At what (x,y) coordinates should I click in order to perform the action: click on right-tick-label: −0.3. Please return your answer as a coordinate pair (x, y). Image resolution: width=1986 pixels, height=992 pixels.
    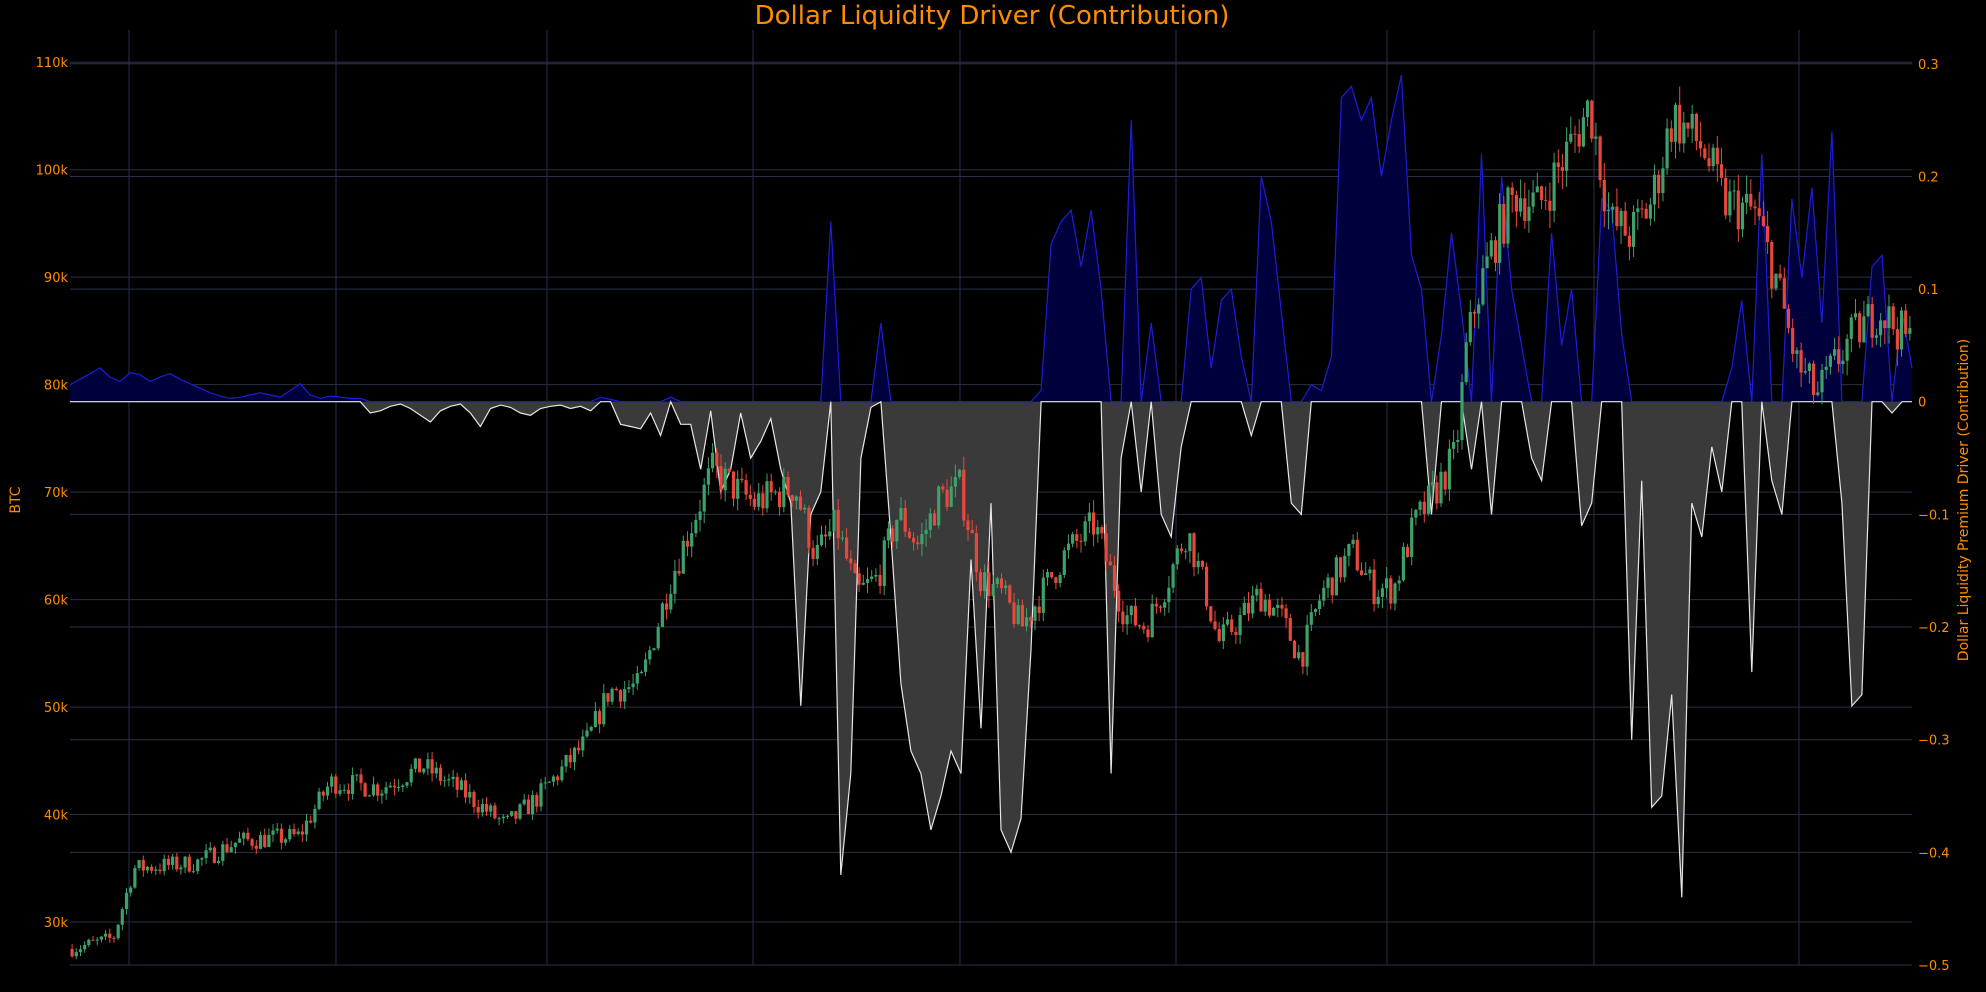
    Looking at the image, I should click on (1934, 741).